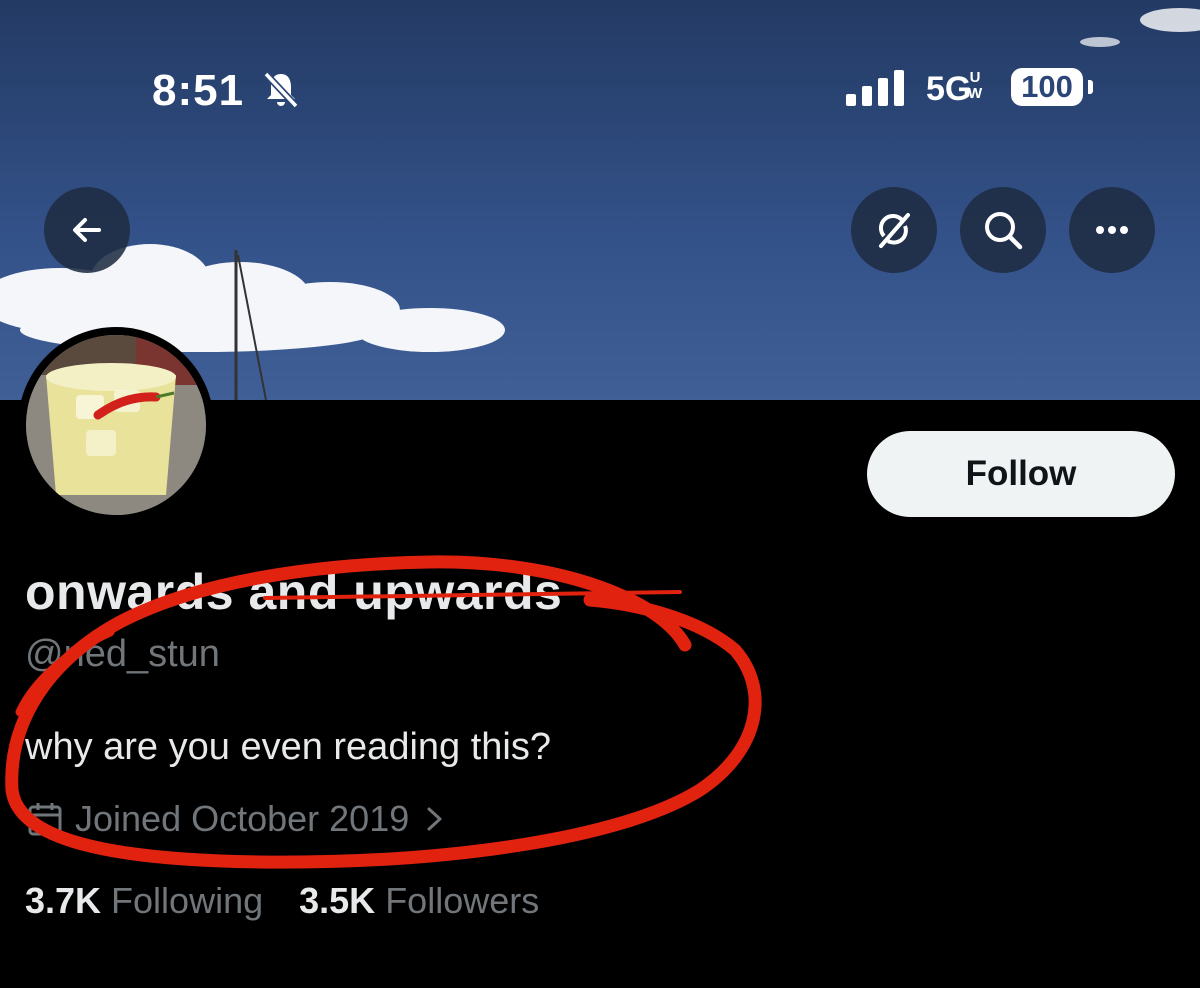 This screenshot has height=988, width=1200. I want to click on followers-count: 3.5K, so click(337, 900).